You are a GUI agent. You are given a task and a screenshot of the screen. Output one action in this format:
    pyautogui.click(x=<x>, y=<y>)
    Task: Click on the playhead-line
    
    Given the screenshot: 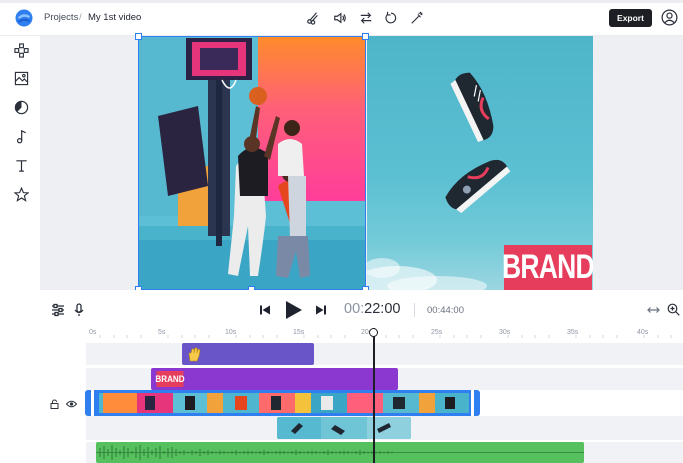 What is the action you would take?
    pyautogui.click(x=374, y=395)
    